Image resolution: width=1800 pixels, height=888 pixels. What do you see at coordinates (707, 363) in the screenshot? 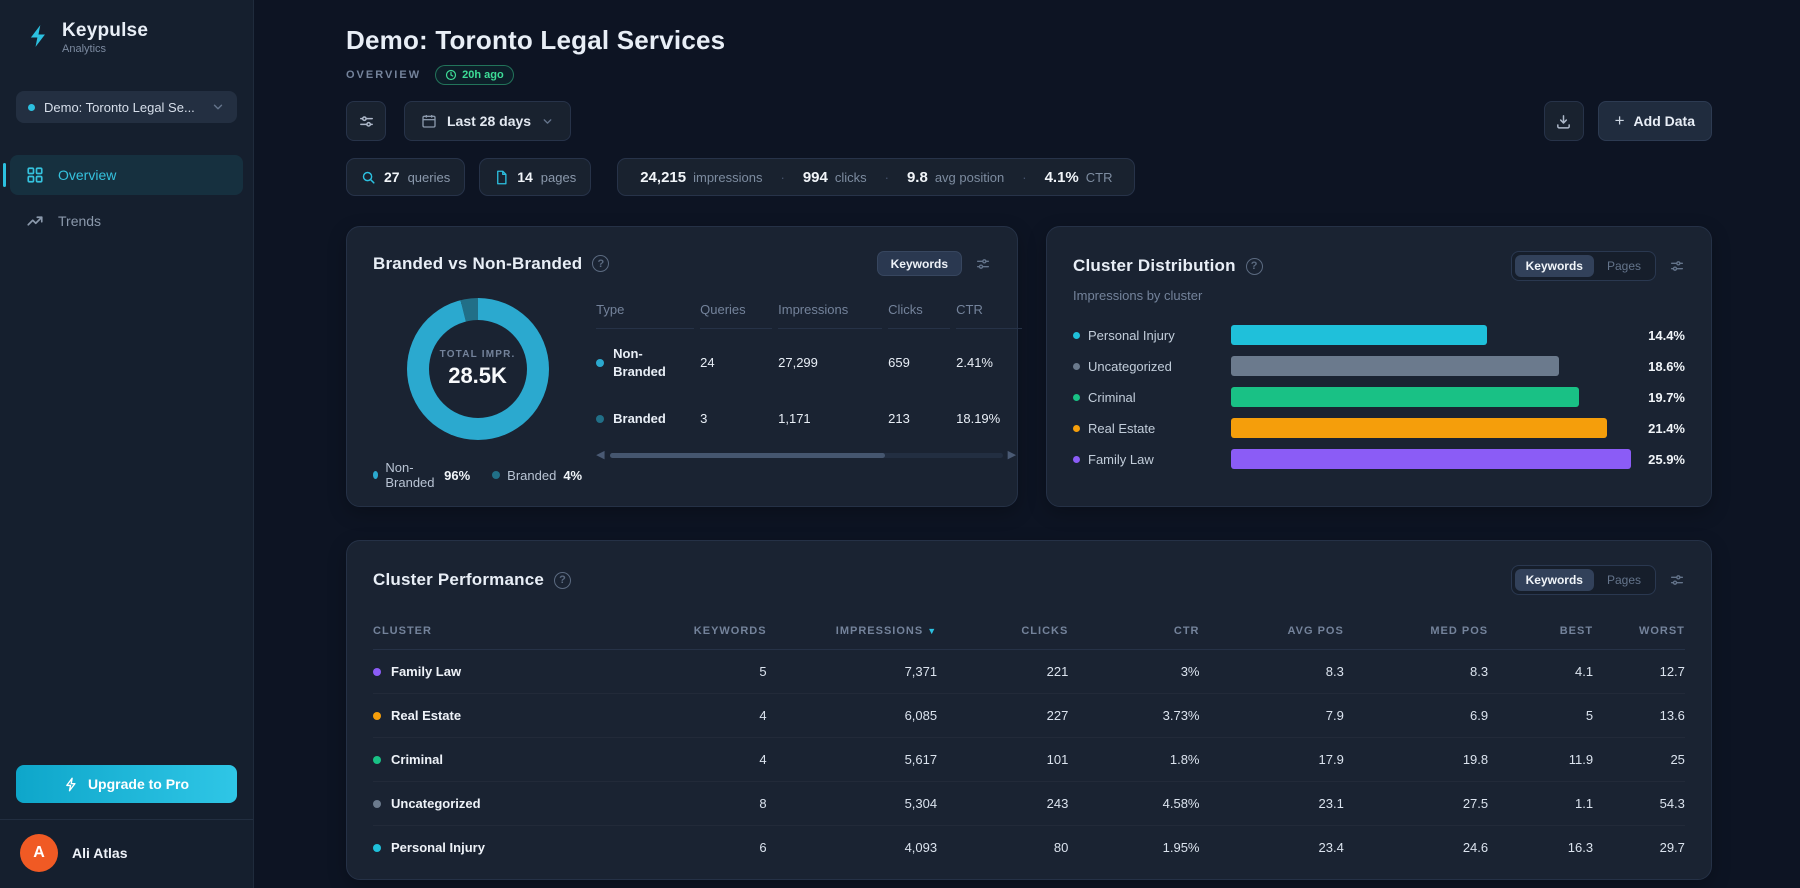
I see `queries-cell: 24` at bounding box center [707, 363].